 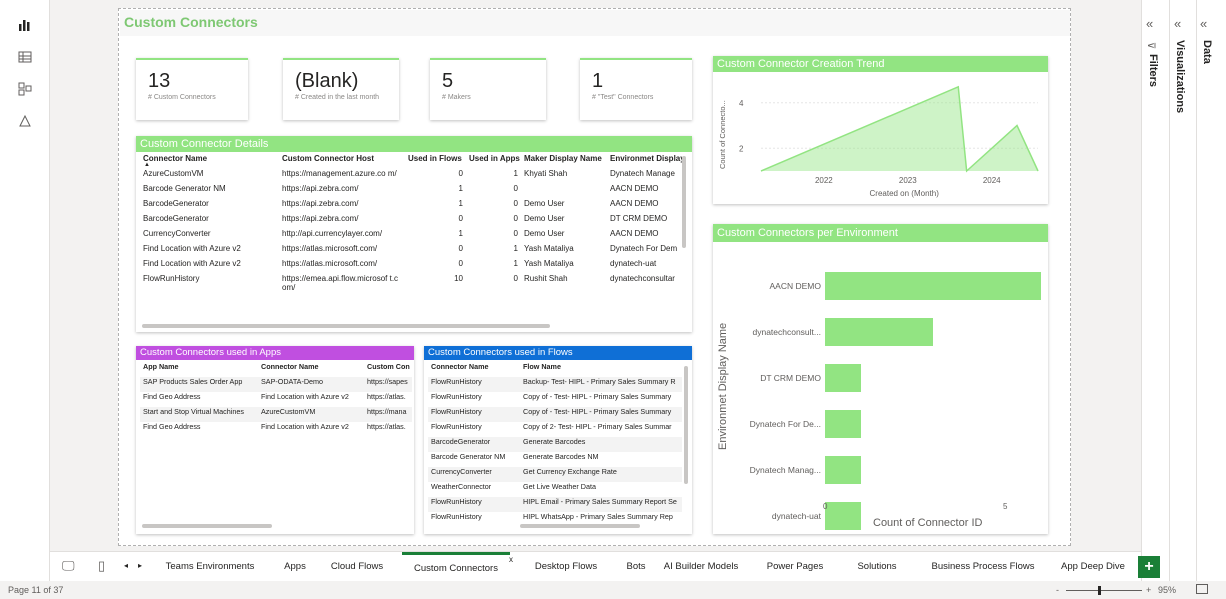 What do you see at coordinates (555, 459) in the screenshot?
I see `table-row: Barcode Generator NM Generate Barcodes NM` at bounding box center [555, 459].